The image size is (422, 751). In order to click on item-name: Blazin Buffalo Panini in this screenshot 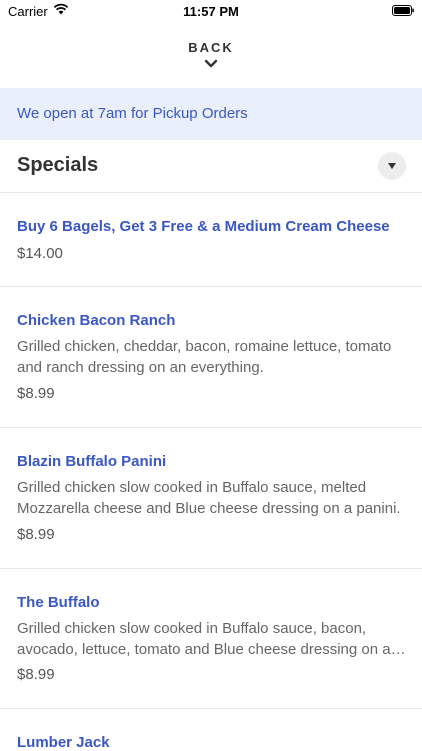, I will do `click(92, 461)`.